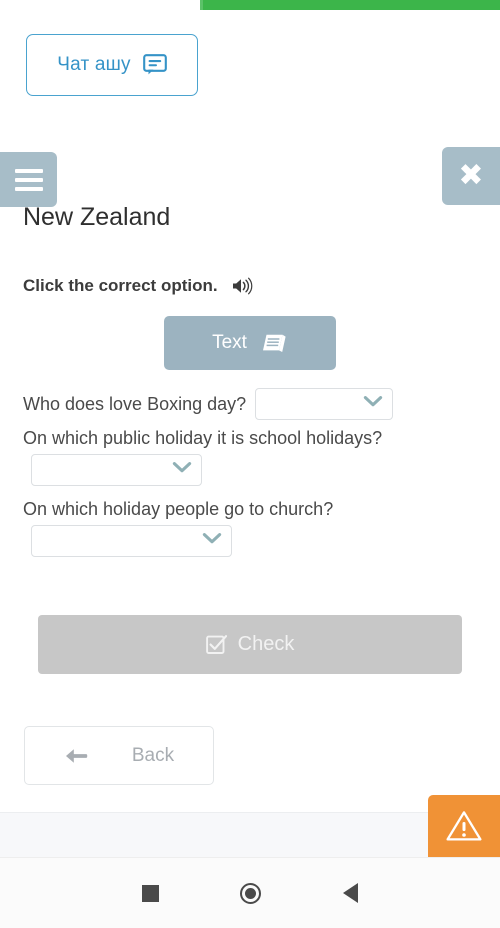  I want to click on triangle-left-icon, so click(350, 893).